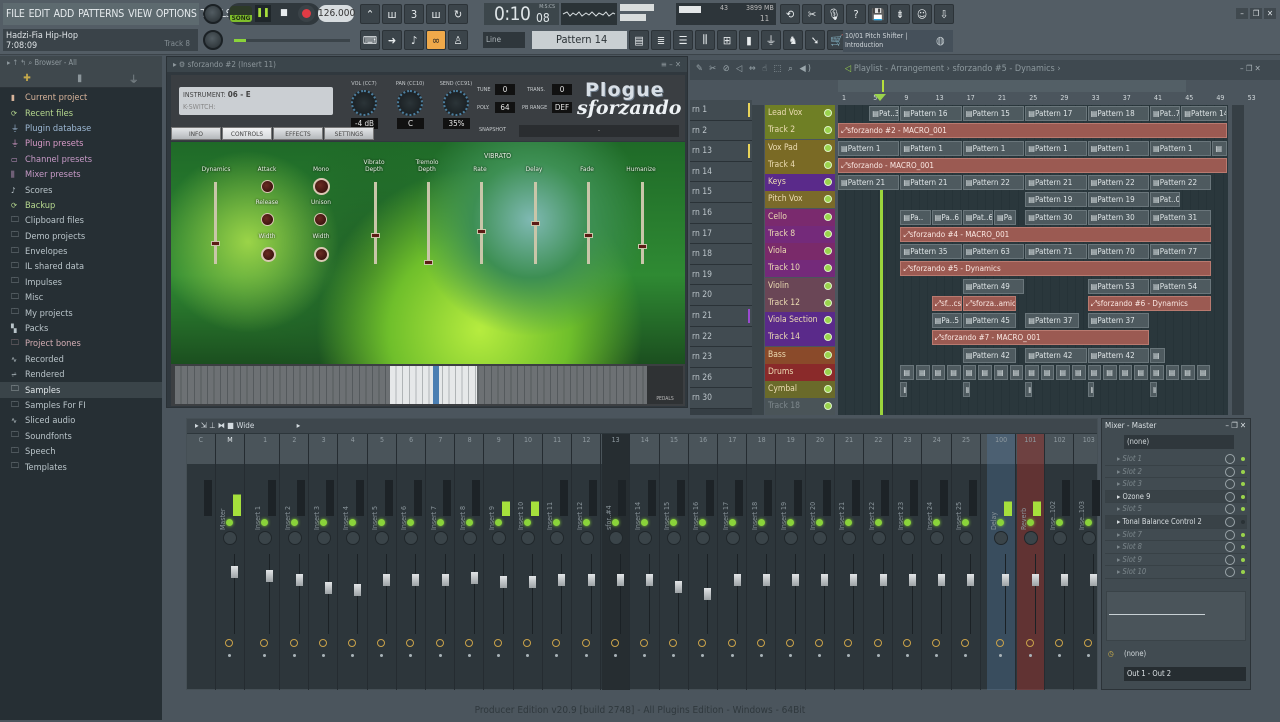 Image resolution: width=1280 pixels, height=722 pixels. I want to click on tab-info: INFO, so click(196, 133).